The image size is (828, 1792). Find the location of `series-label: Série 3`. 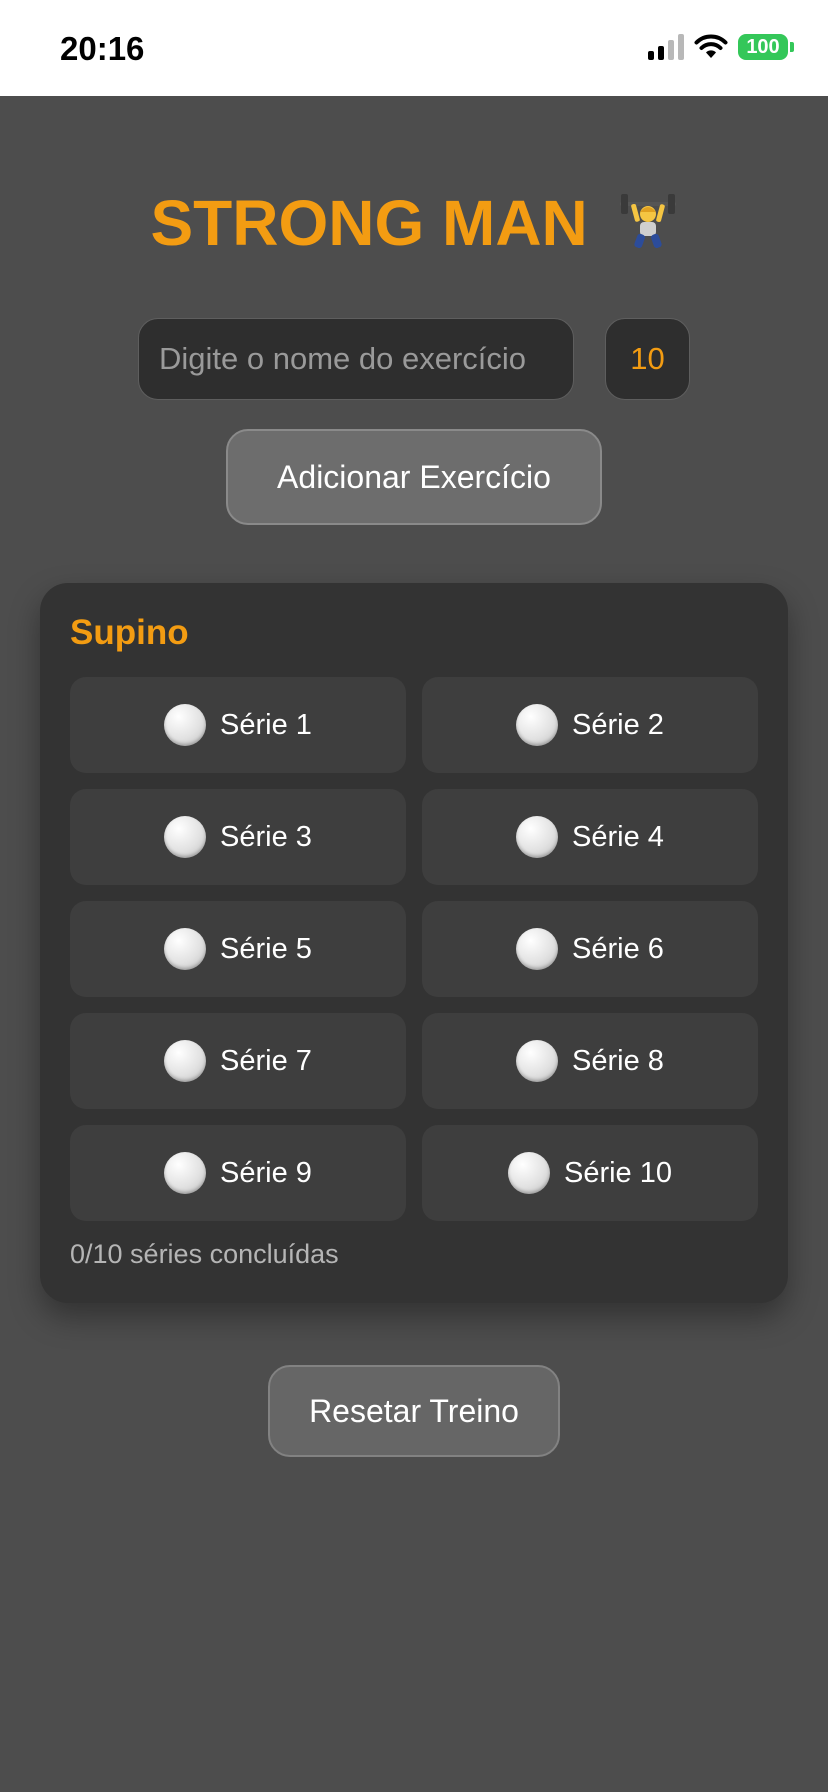

series-label: Série 3 is located at coordinates (266, 836).